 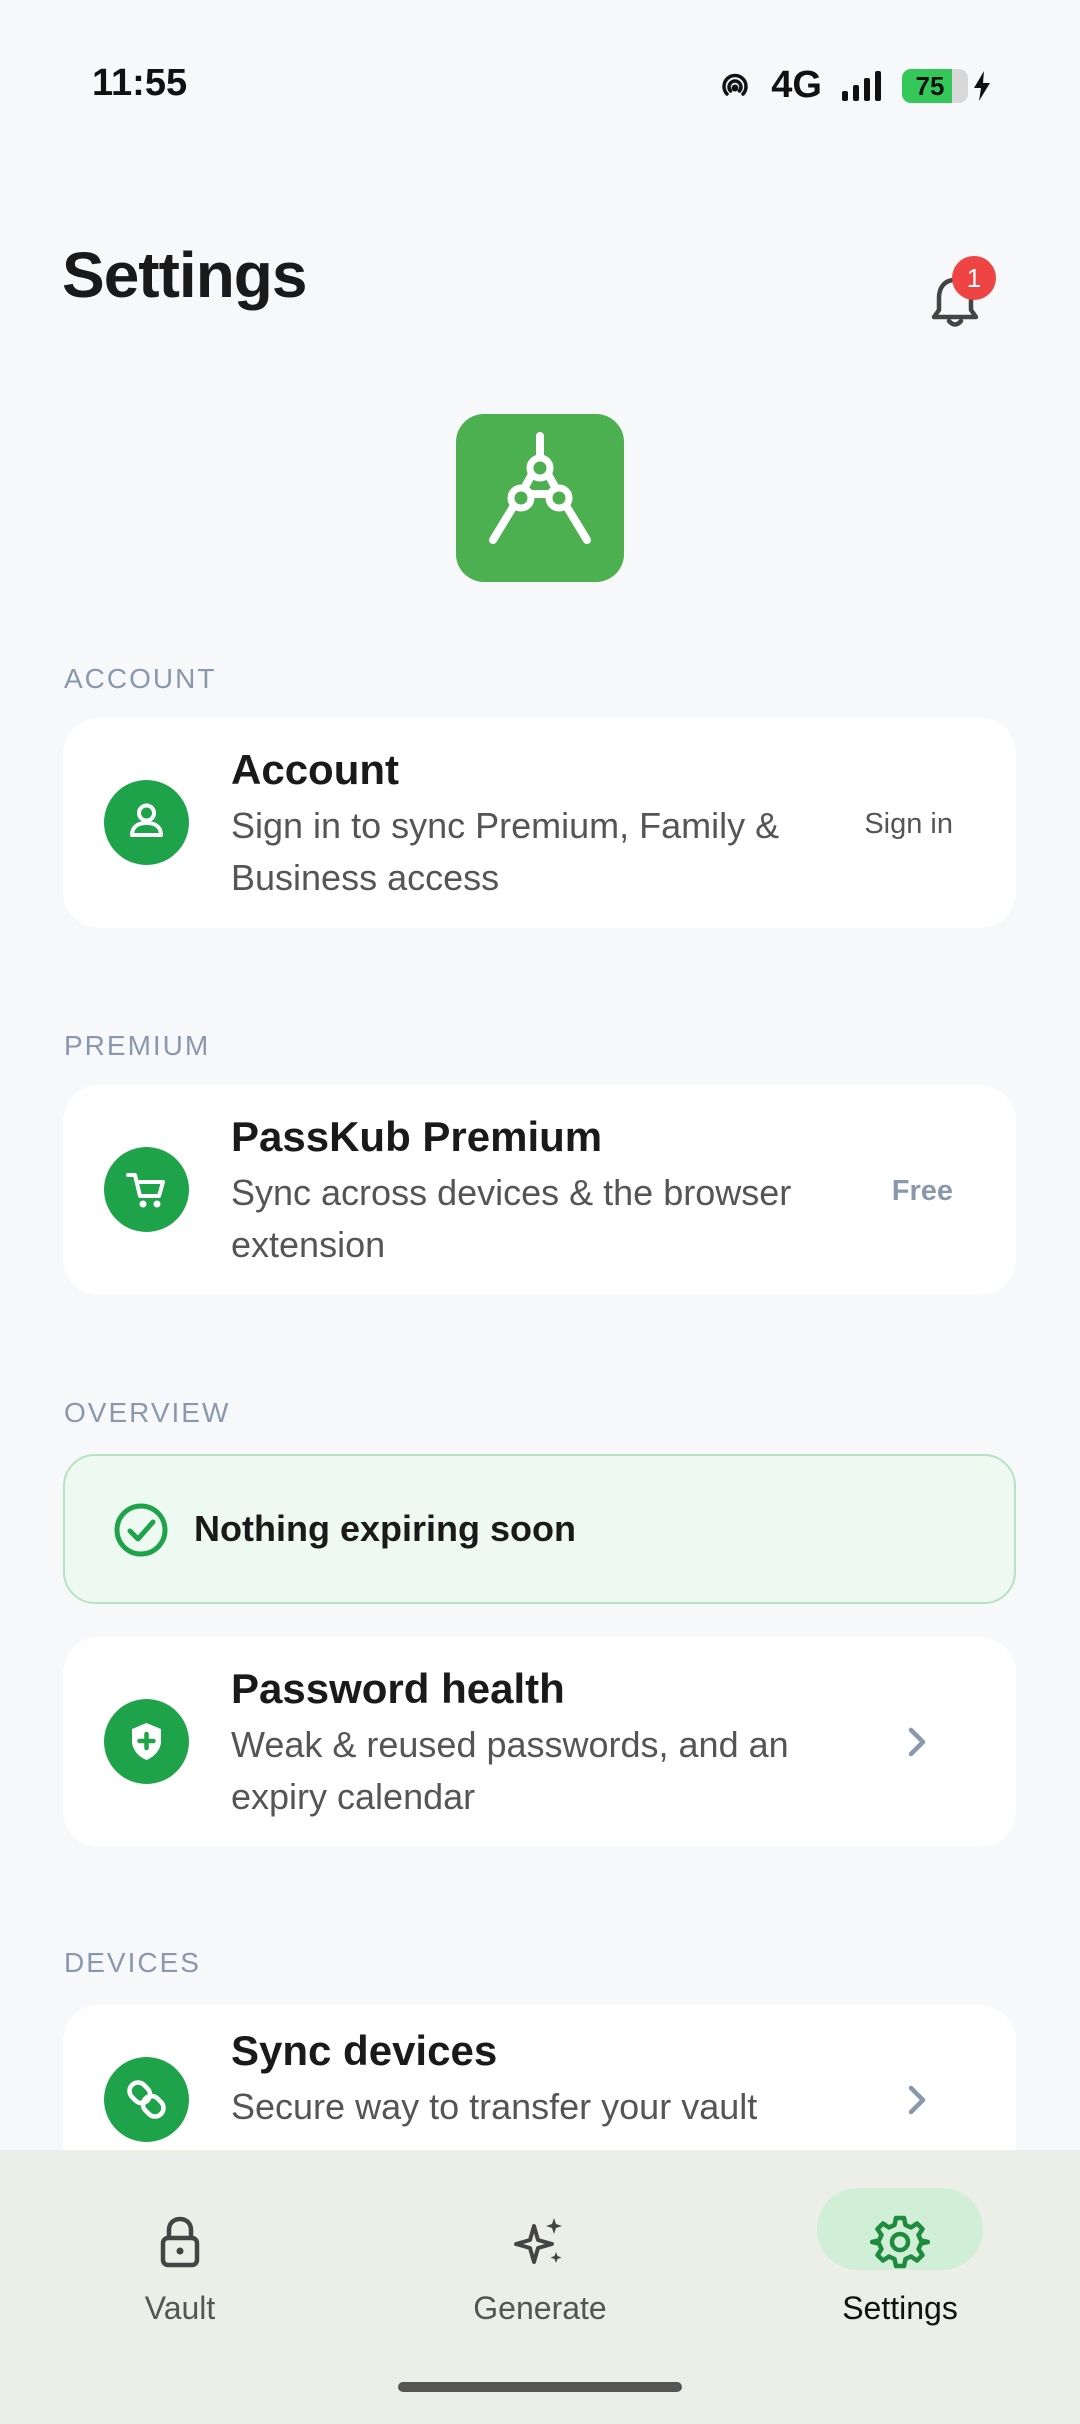 What do you see at coordinates (184, 275) in the screenshot?
I see `page-title: Settings` at bounding box center [184, 275].